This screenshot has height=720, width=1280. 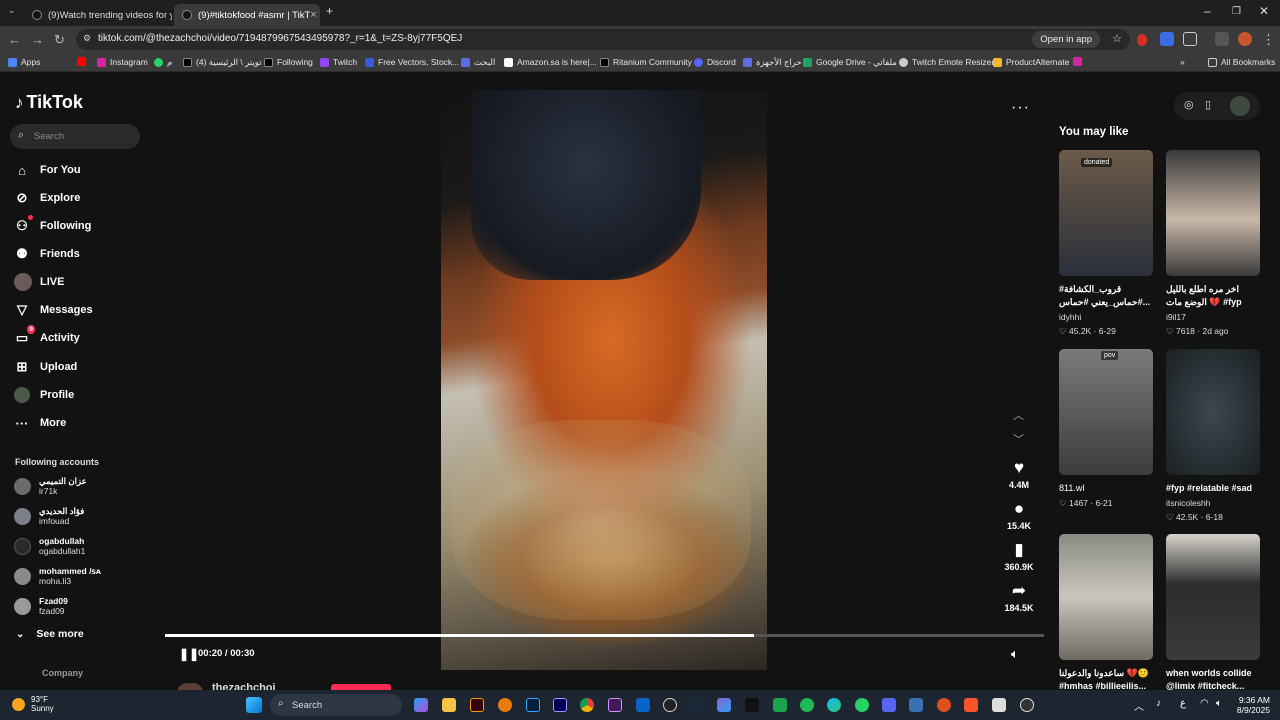 What do you see at coordinates (1117, 38) in the screenshot?
I see `bookmark-star-icon: ☆` at bounding box center [1117, 38].